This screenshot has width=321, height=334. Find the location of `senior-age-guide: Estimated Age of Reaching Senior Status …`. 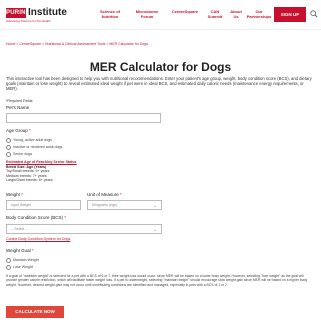

senior-age-guide: Estimated Age of Reaching Senior Status … is located at coordinates (41, 171).